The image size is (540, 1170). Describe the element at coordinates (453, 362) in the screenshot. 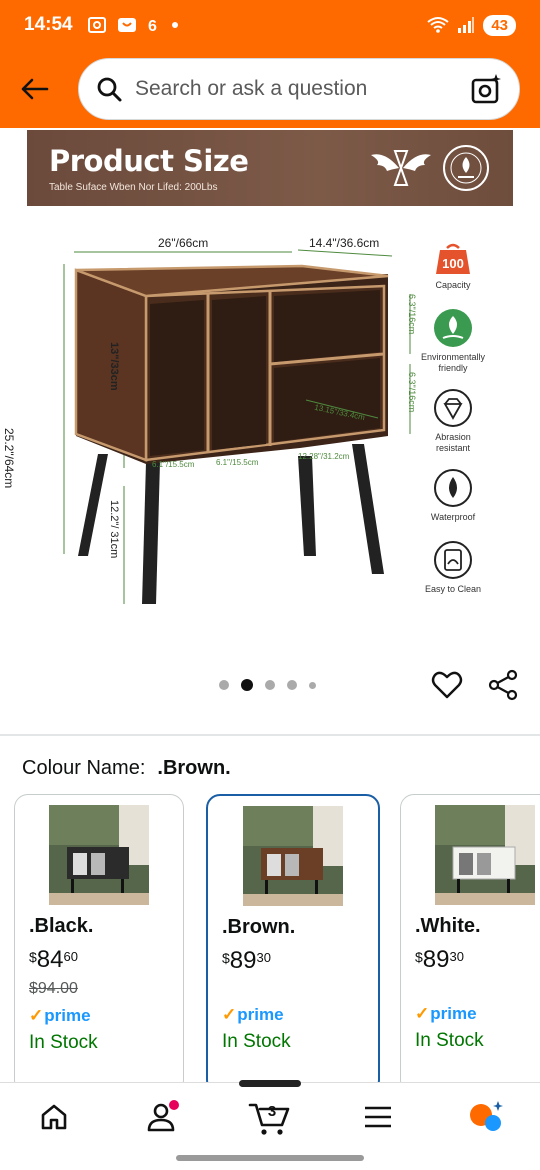

I see `feature-eco-label: Environmentally friendly` at that location.